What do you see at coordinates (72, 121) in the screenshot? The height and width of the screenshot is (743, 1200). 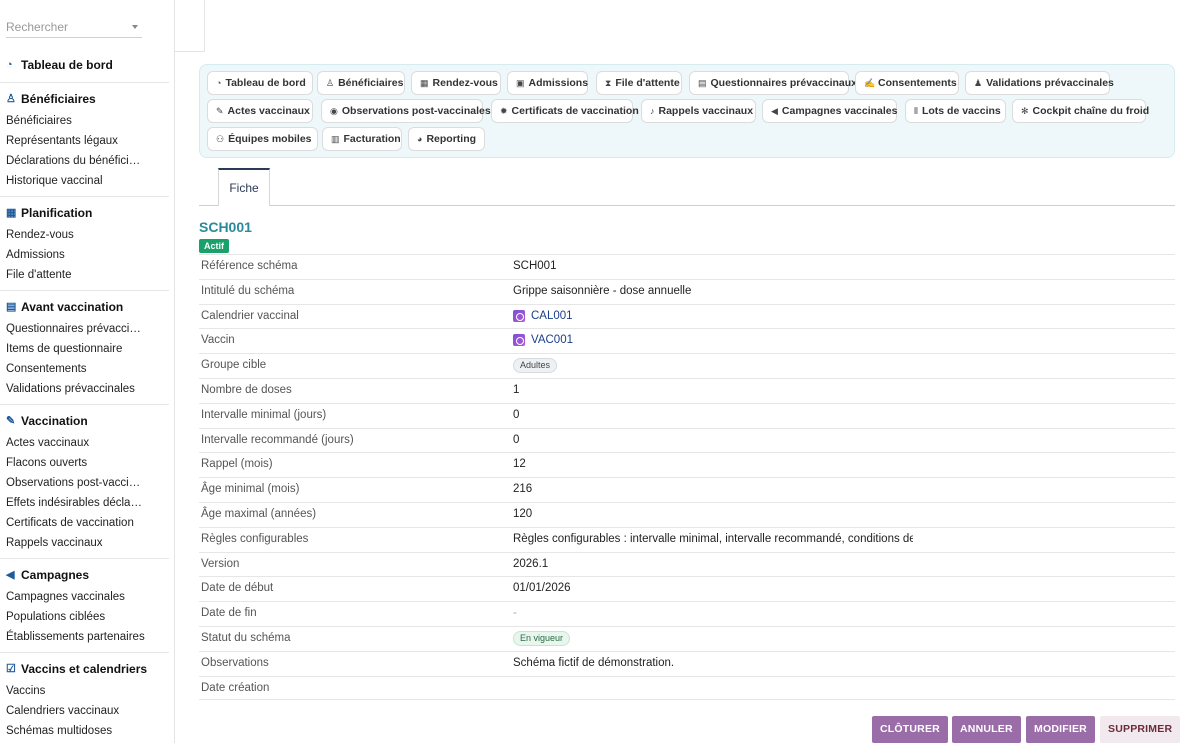 I see `sidebar-item: Bénéficiaires` at bounding box center [72, 121].